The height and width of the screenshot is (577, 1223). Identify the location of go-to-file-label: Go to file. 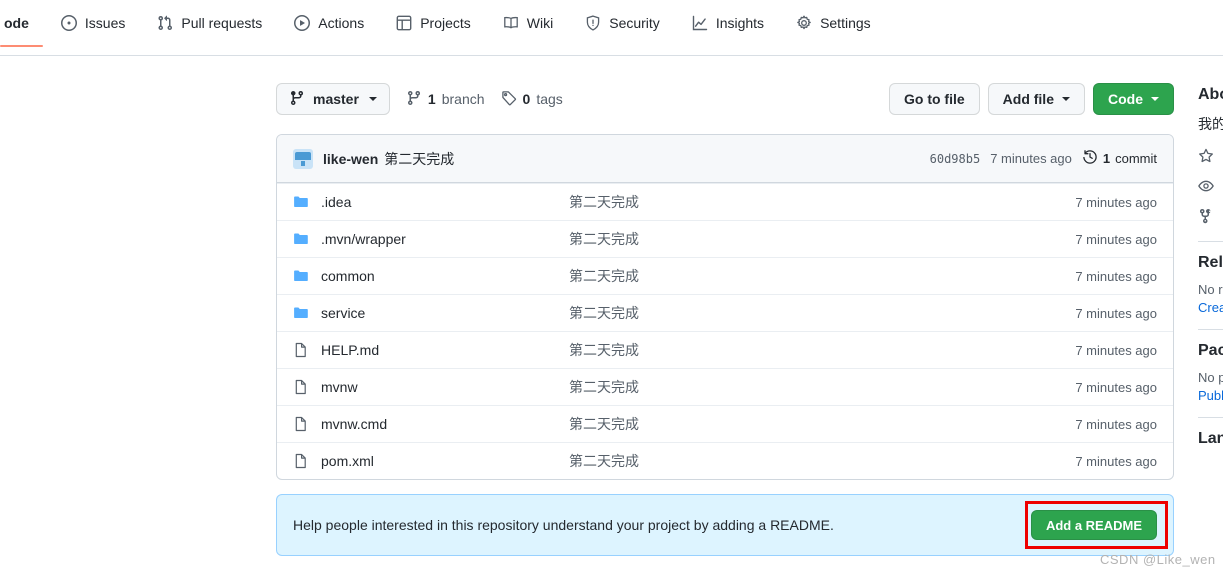
(934, 99).